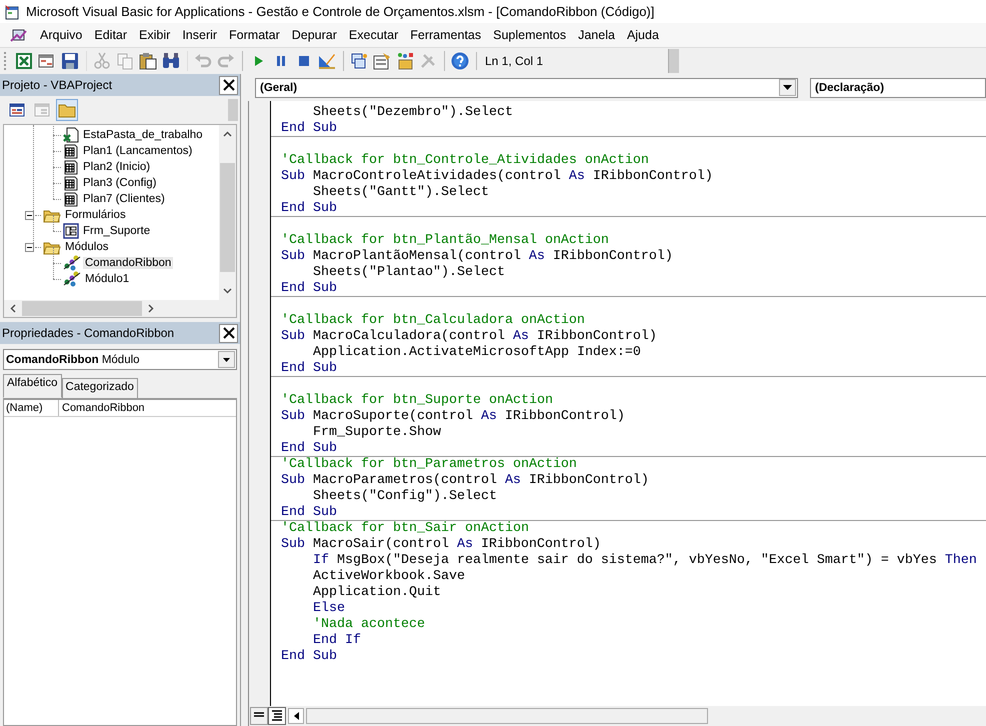 The image size is (986, 726). I want to click on pane-title: Propriedades - ComandoRibbon, so click(88, 333).